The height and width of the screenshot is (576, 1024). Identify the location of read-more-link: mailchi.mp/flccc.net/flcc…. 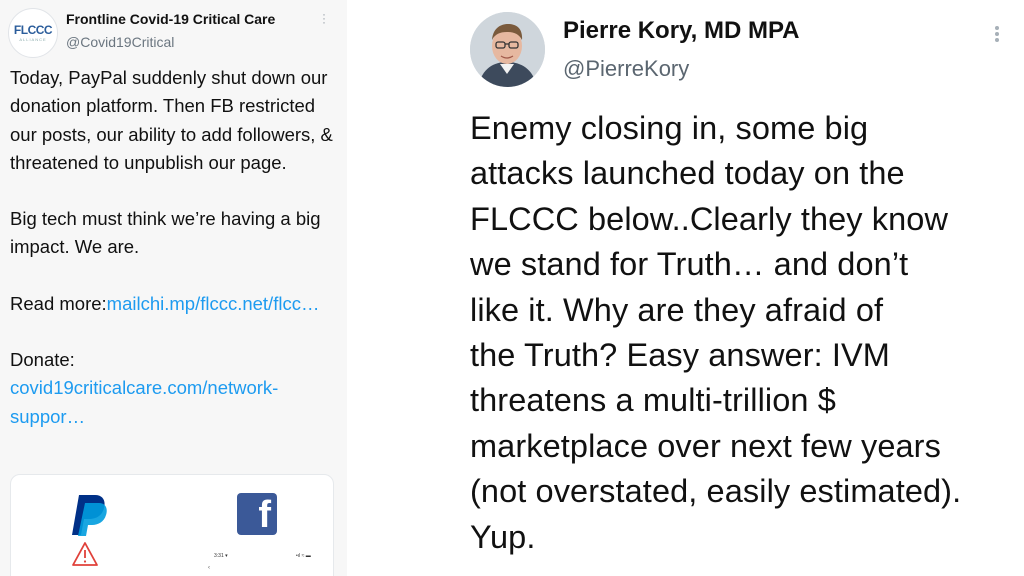
(213, 303).